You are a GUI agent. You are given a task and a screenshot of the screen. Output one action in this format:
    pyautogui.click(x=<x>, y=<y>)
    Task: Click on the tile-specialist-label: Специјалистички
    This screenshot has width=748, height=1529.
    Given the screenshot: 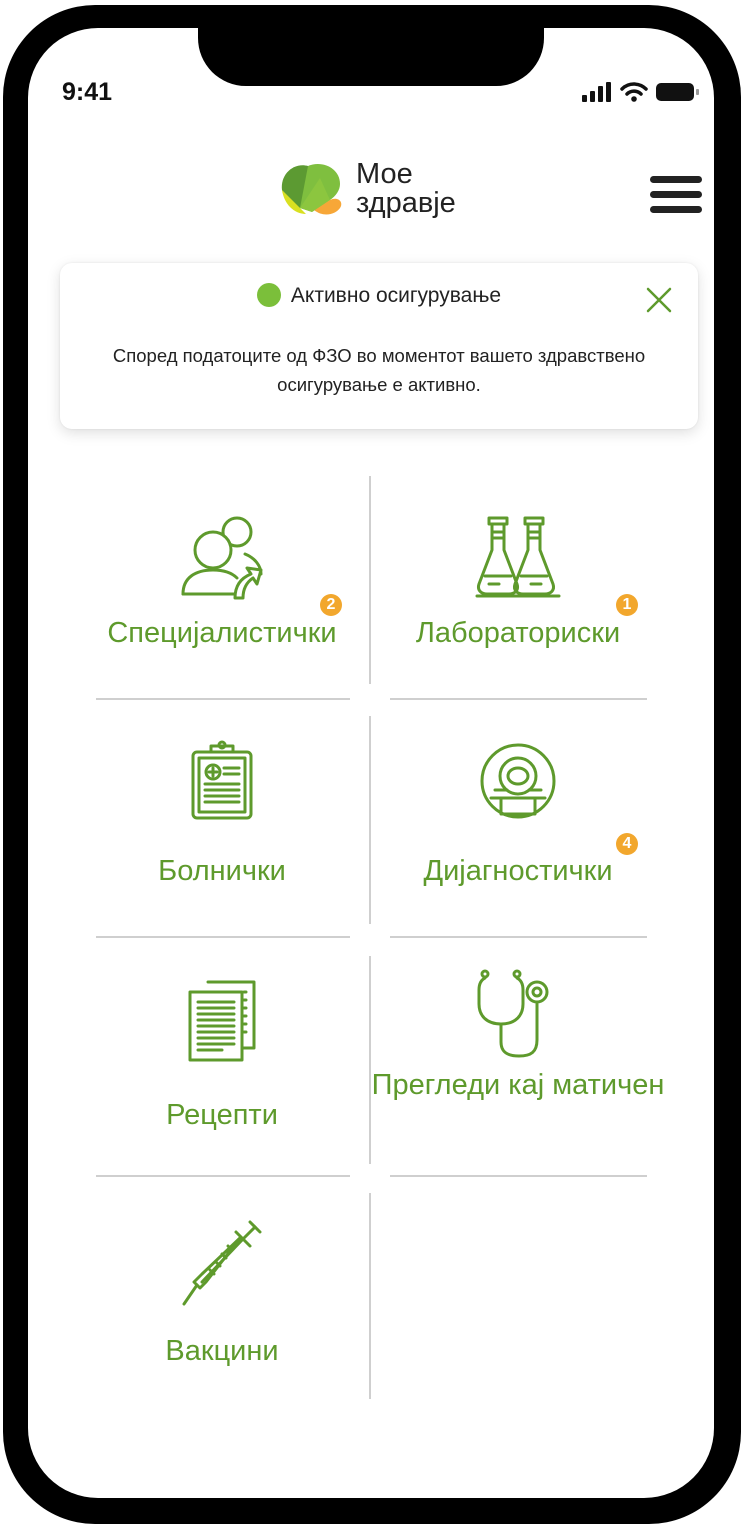 What is the action you would take?
    pyautogui.click(x=222, y=633)
    